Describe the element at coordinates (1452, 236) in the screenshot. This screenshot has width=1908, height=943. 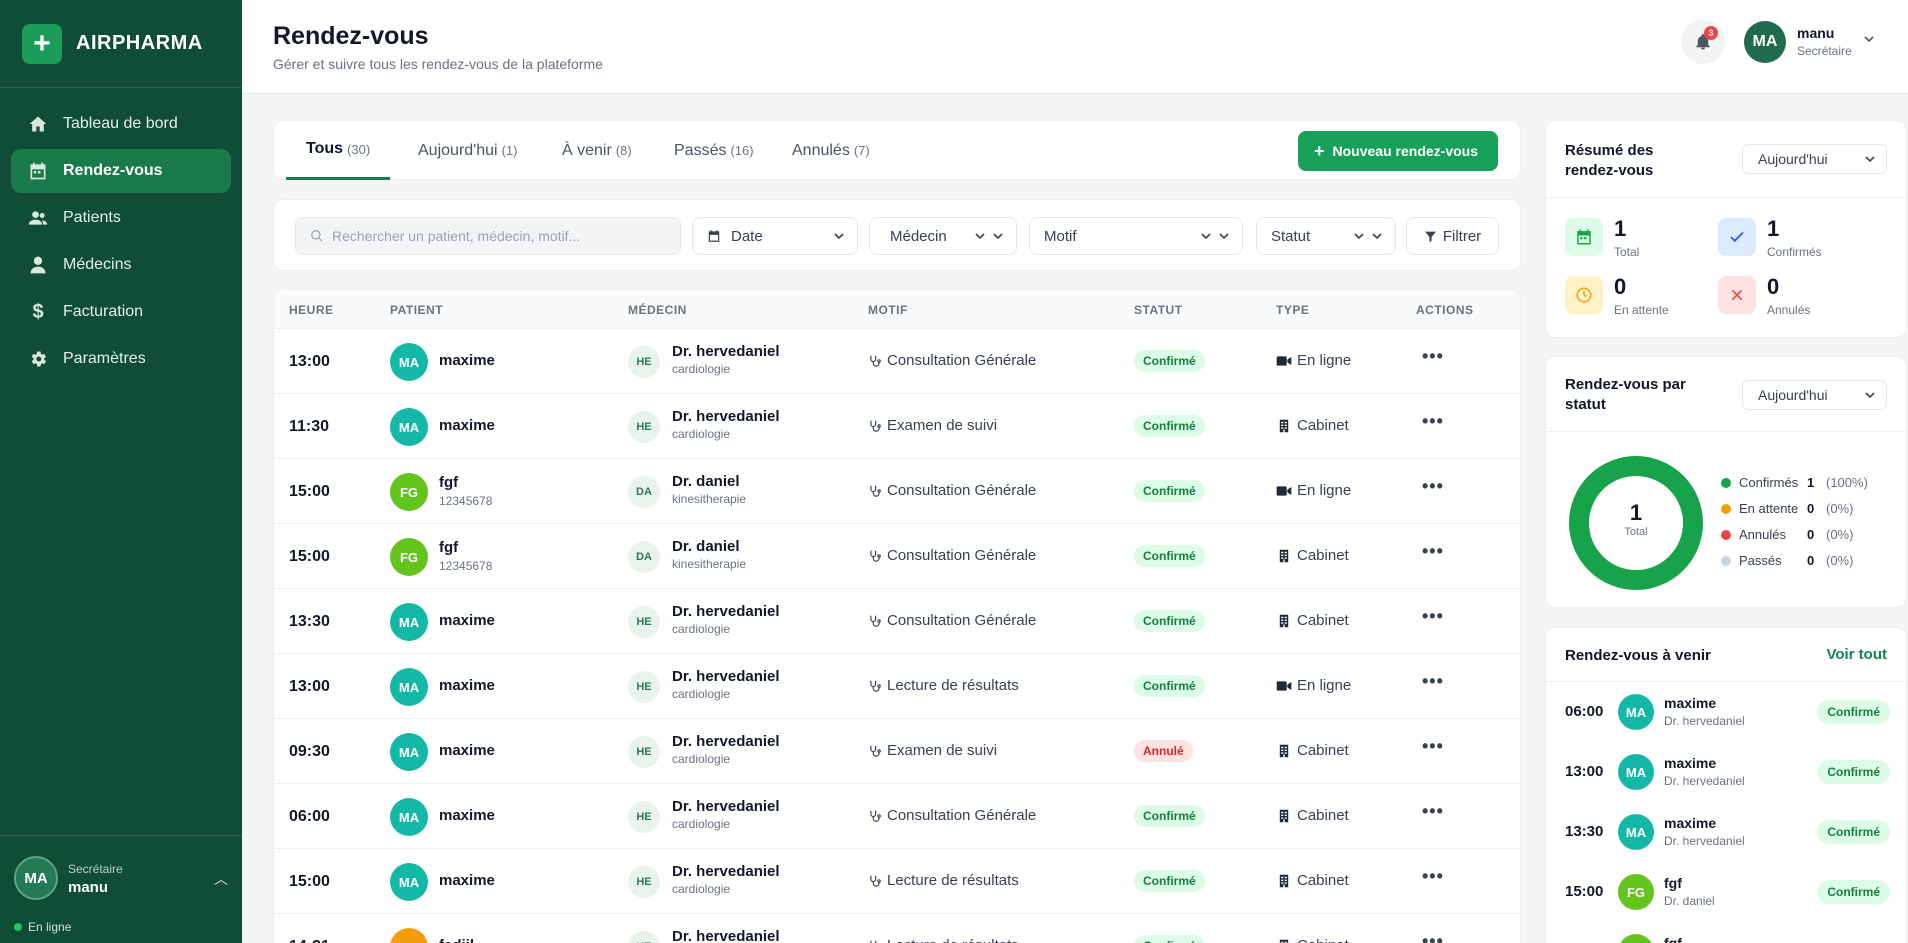
I see `filter-button: Filtrer` at that location.